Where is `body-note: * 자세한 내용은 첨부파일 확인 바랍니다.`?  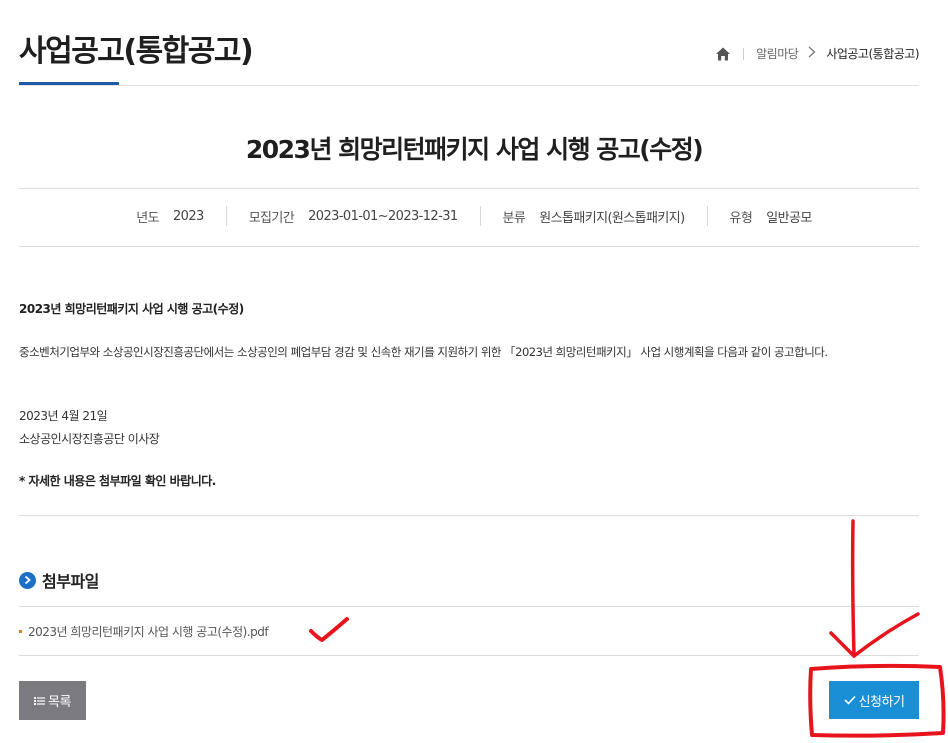
body-note: * 자세한 내용은 첨부파일 확인 바랍니다. is located at coordinates (117, 481).